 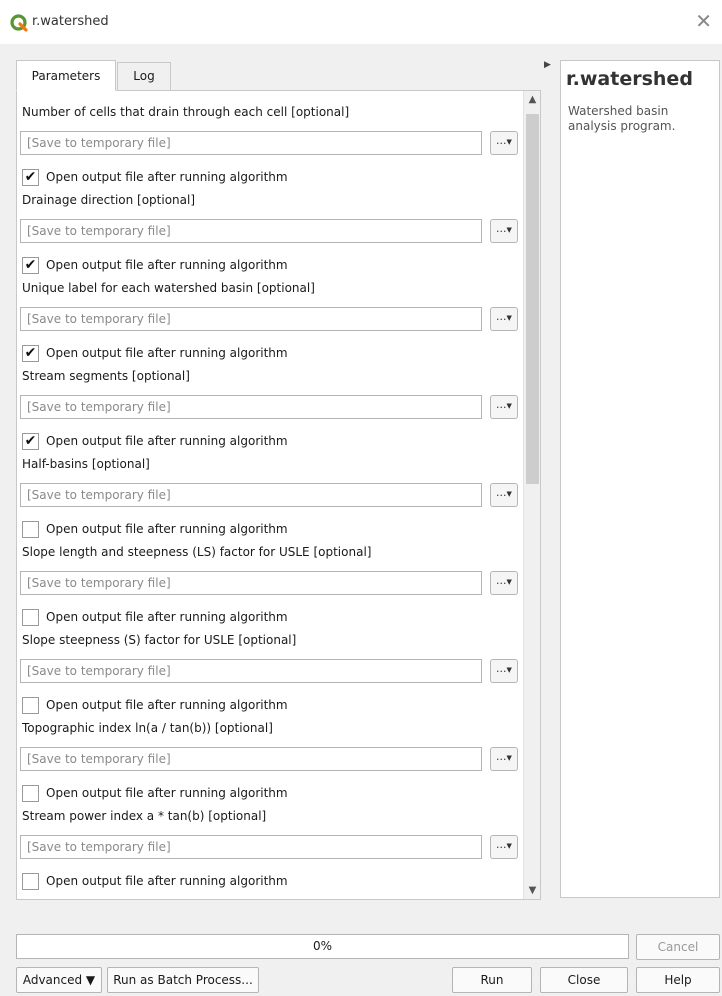 What do you see at coordinates (532, 890) in the screenshot?
I see `scroll-down-icon: ▼` at bounding box center [532, 890].